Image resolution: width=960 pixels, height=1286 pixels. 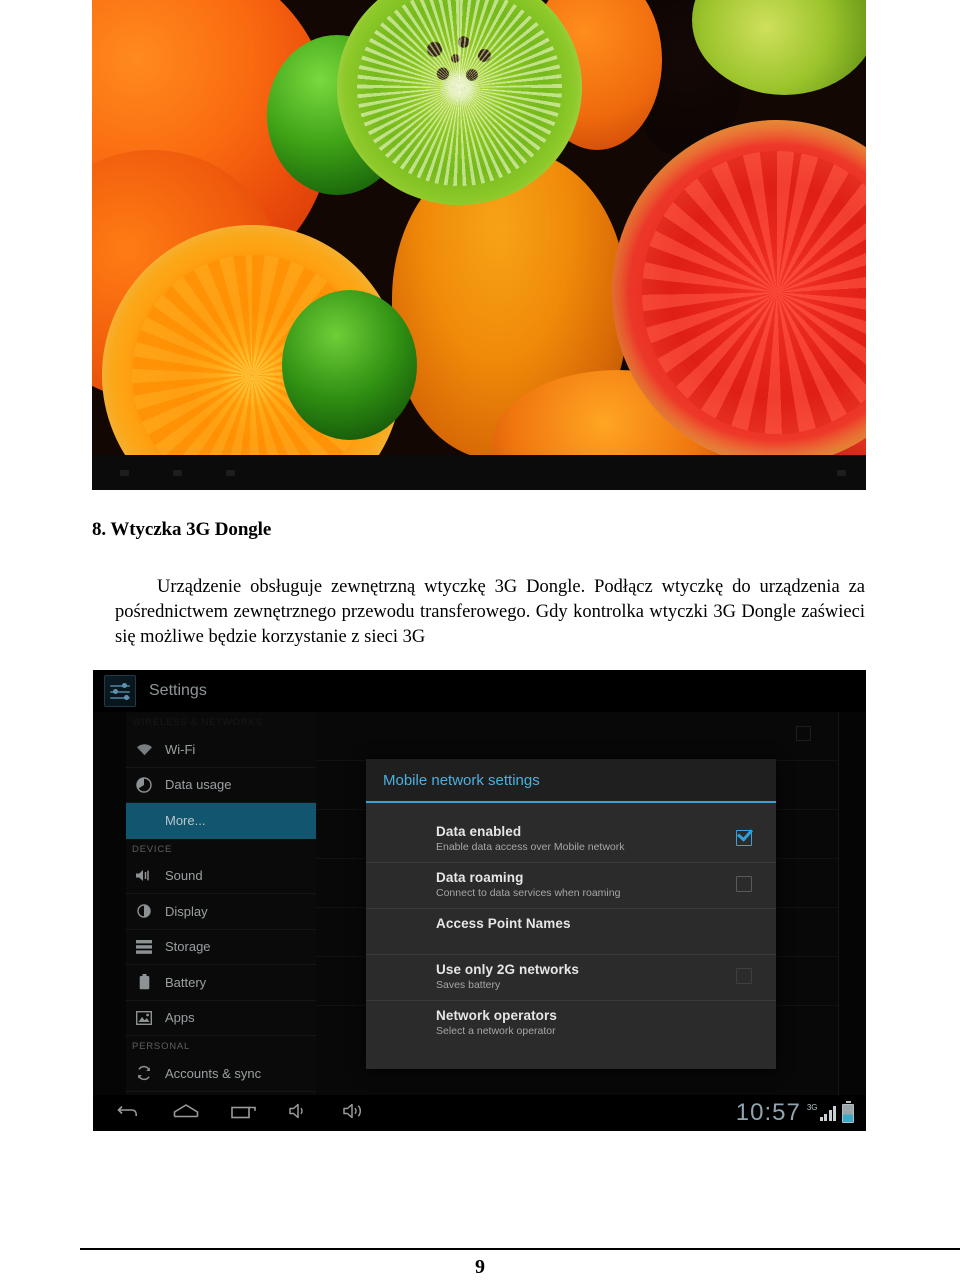 What do you see at coordinates (129, 1113) in the screenshot?
I see `back-icon` at bounding box center [129, 1113].